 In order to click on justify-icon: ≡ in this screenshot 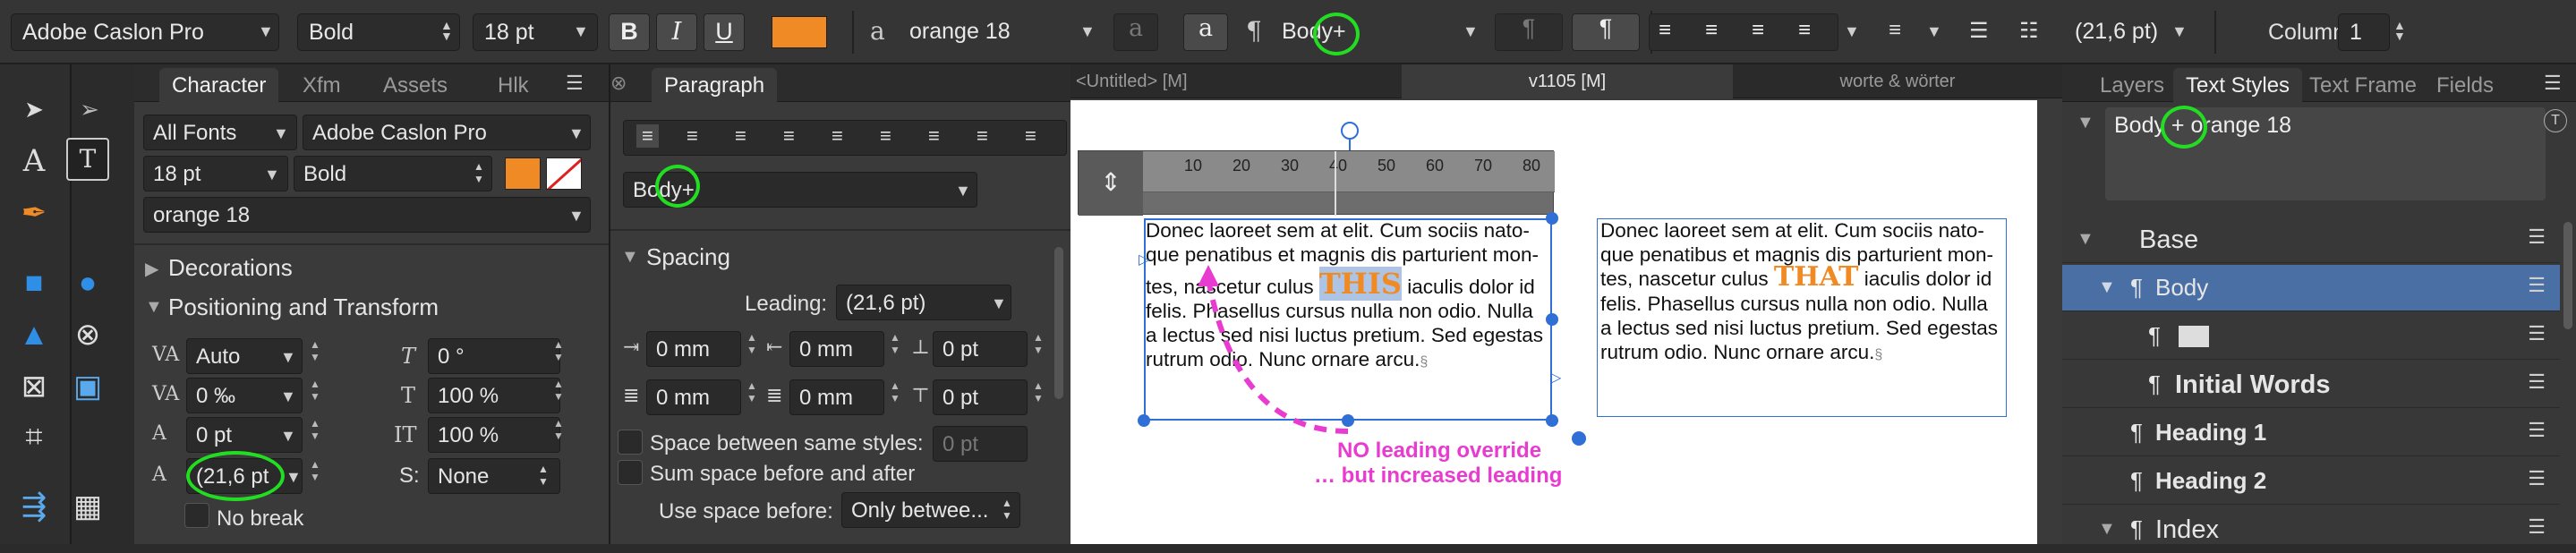, I will do `click(1804, 30)`.